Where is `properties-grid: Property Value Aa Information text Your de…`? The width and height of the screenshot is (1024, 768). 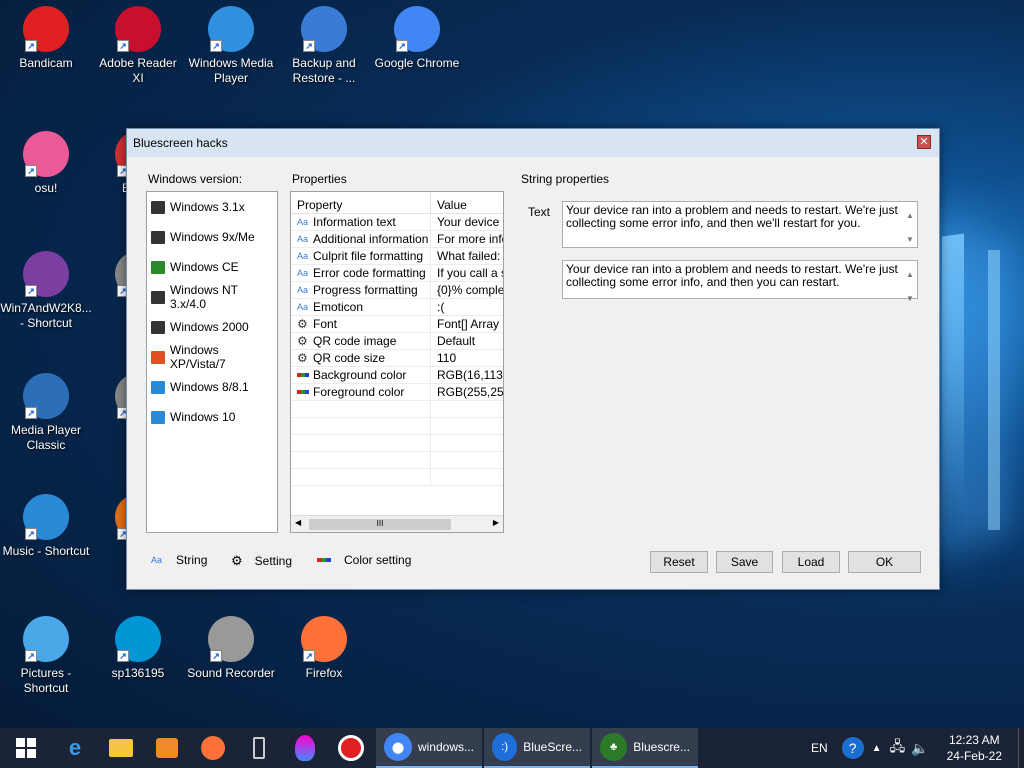
properties-grid: Property Value Aa Information text Your de… is located at coordinates (397, 362).